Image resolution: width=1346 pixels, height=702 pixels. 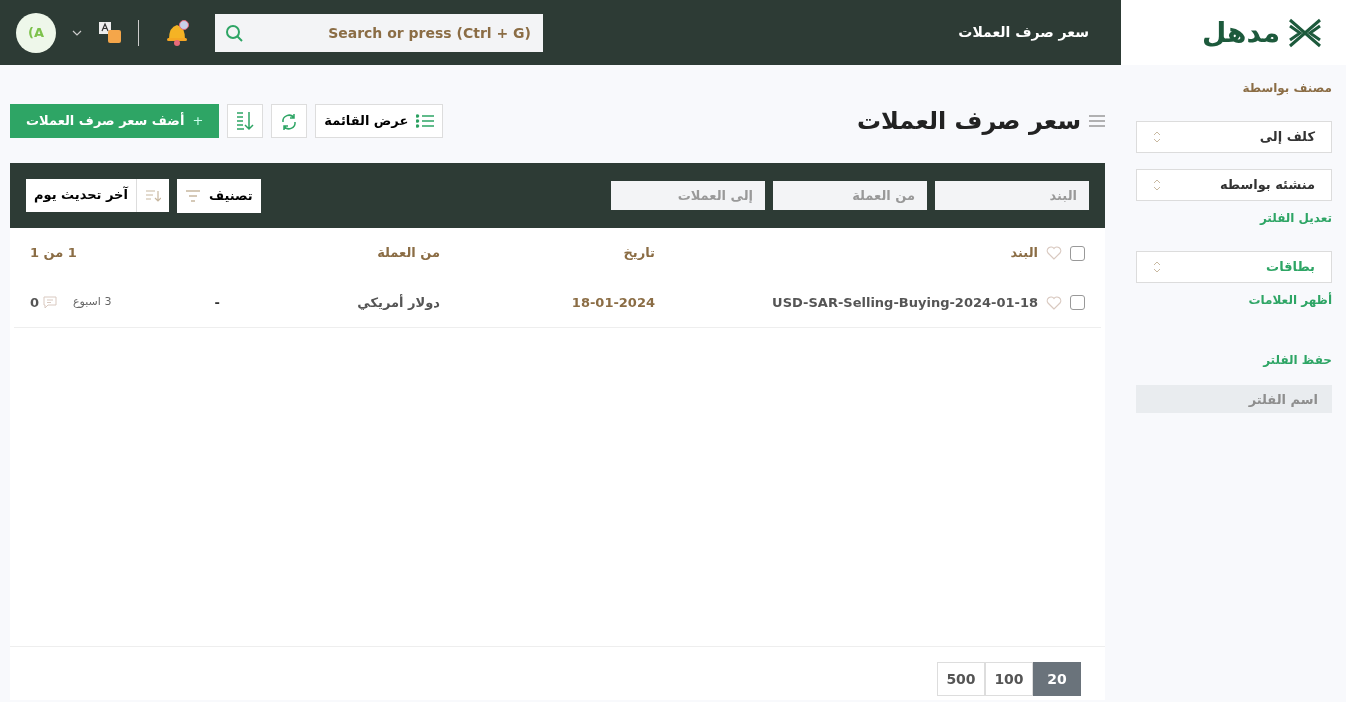 What do you see at coordinates (398, 302) in the screenshot?
I see `table-cell: دولار أمريكي` at bounding box center [398, 302].